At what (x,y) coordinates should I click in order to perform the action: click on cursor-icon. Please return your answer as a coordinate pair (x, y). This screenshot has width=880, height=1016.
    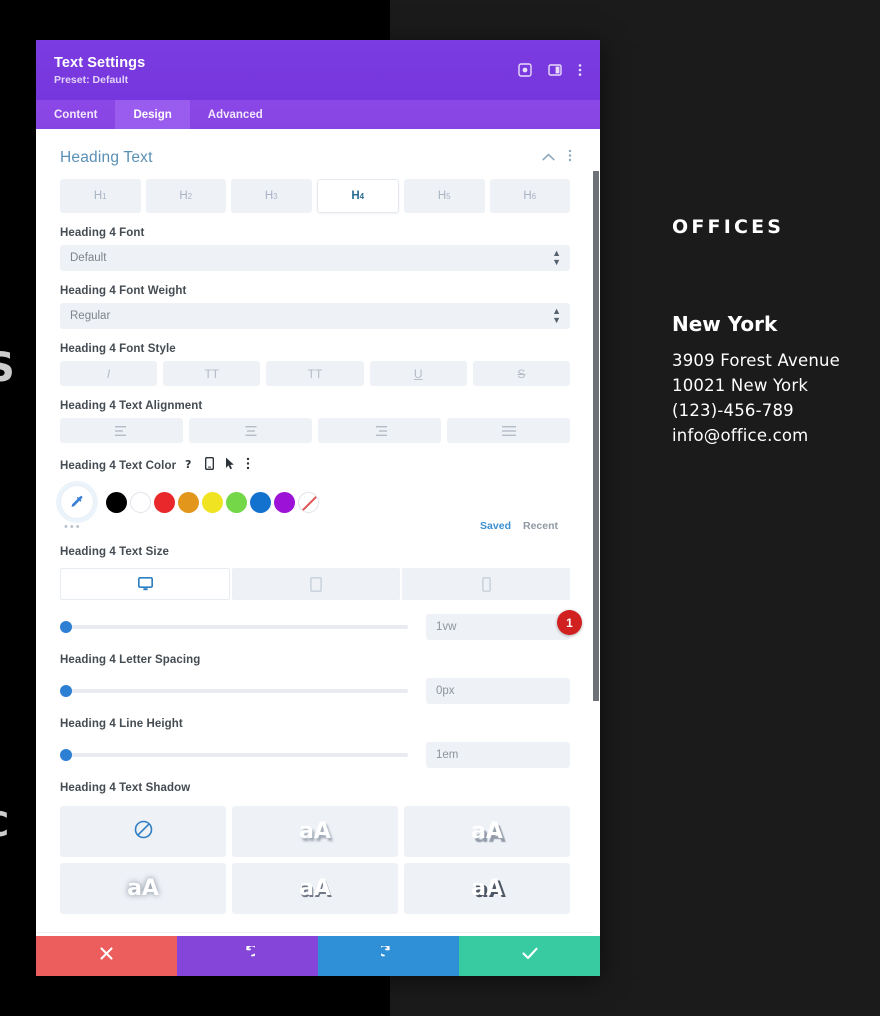
    Looking at the image, I should click on (230, 466).